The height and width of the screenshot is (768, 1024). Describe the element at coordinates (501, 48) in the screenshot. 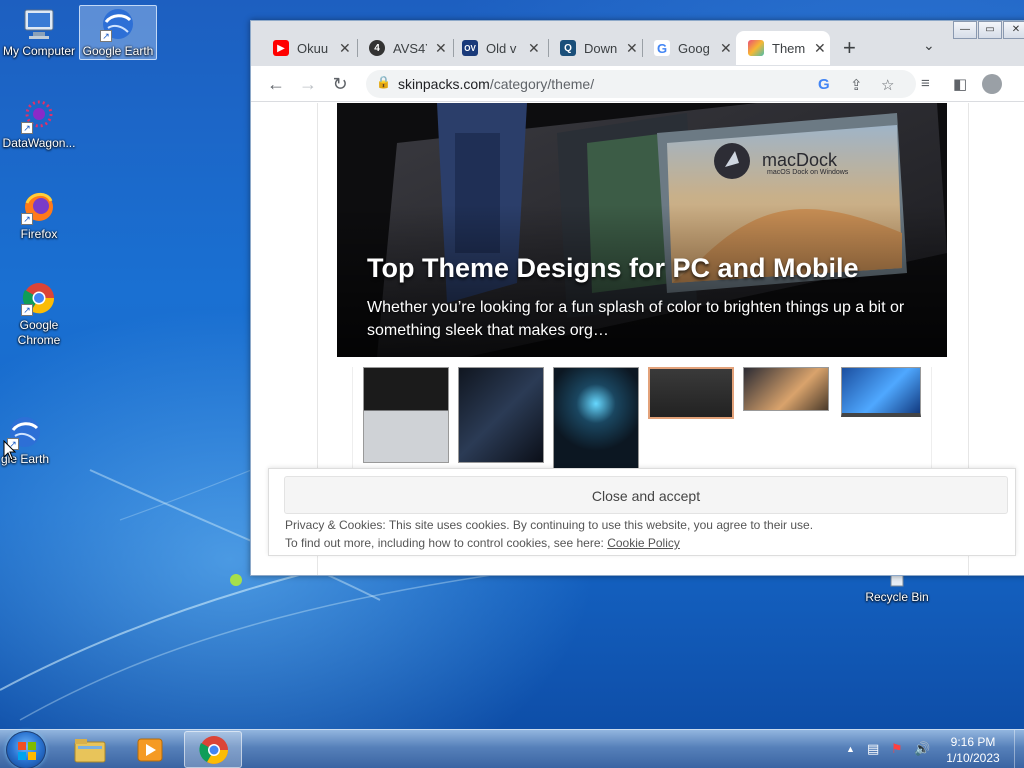

I see `tab-title: Old v` at that location.